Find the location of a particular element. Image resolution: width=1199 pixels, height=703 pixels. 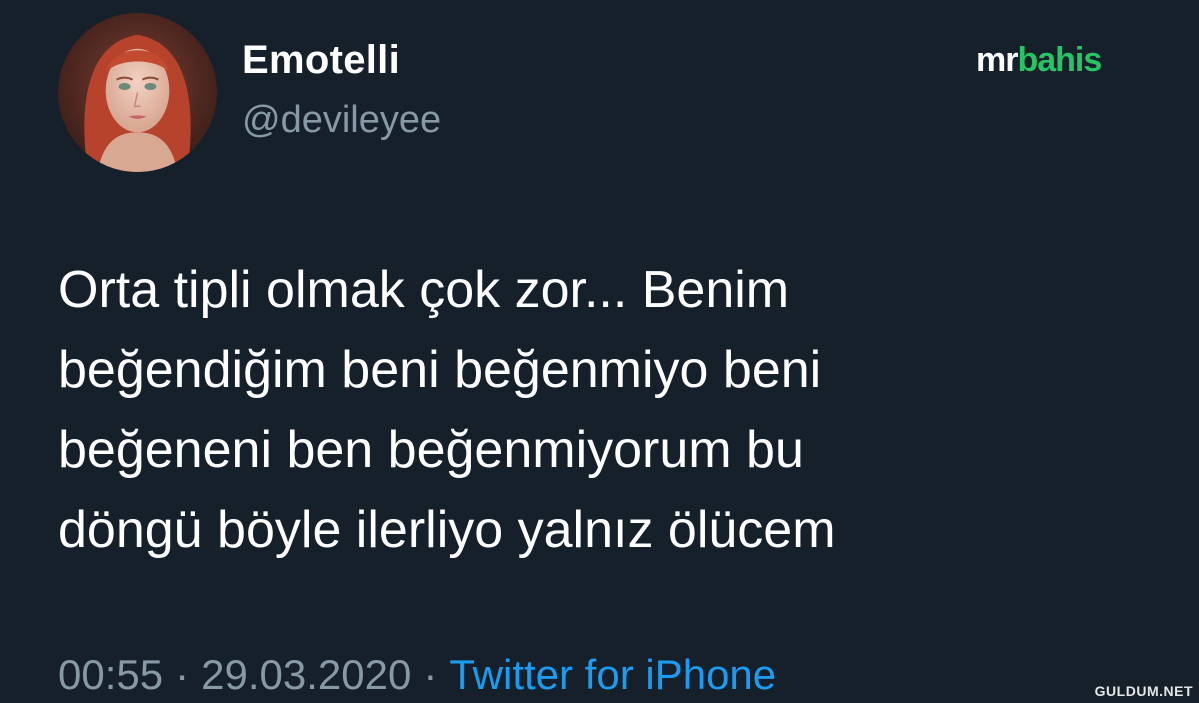

tweet-line: beğeneni ben beğenmiyorum bu is located at coordinates (431, 450).